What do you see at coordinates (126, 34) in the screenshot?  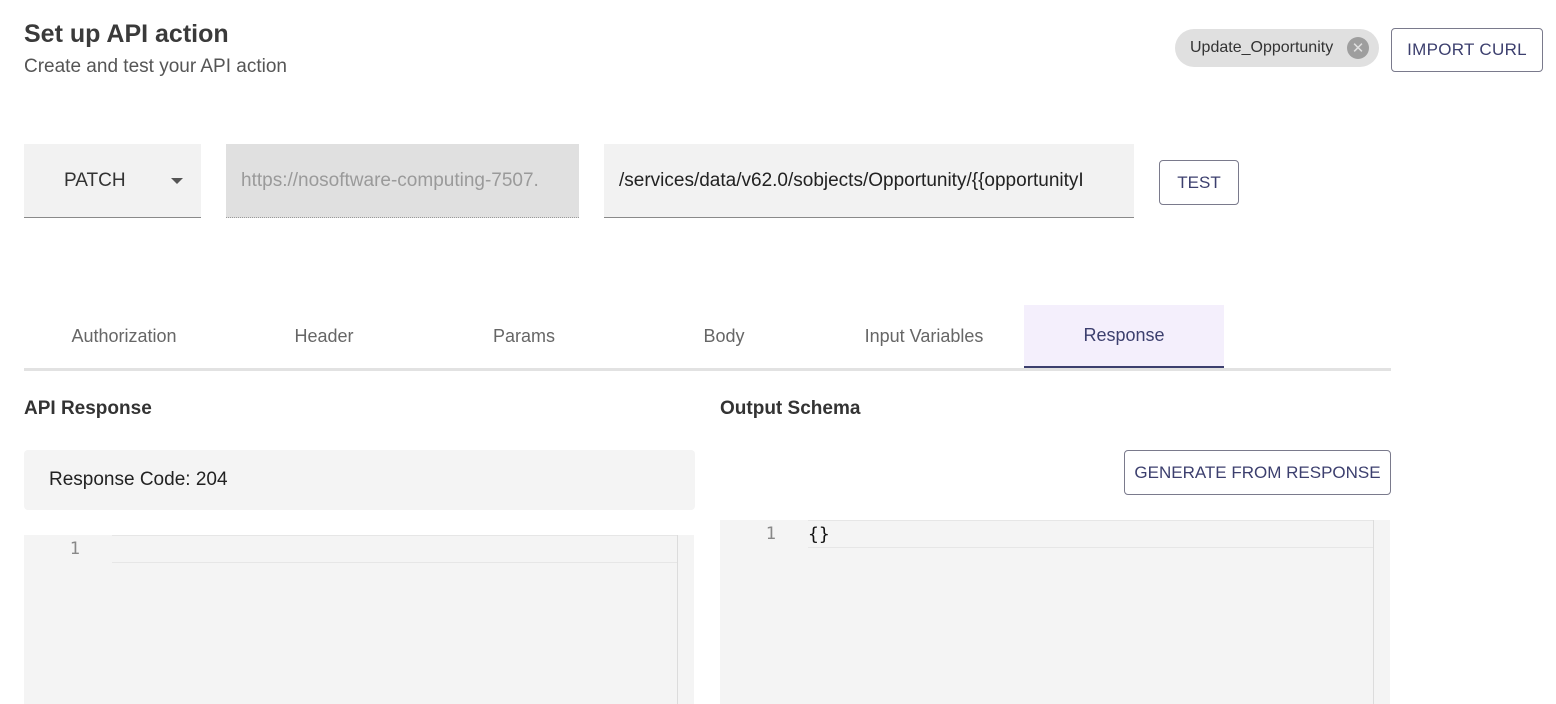 I see `page-title: Set up API action` at bounding box center [126, 34].